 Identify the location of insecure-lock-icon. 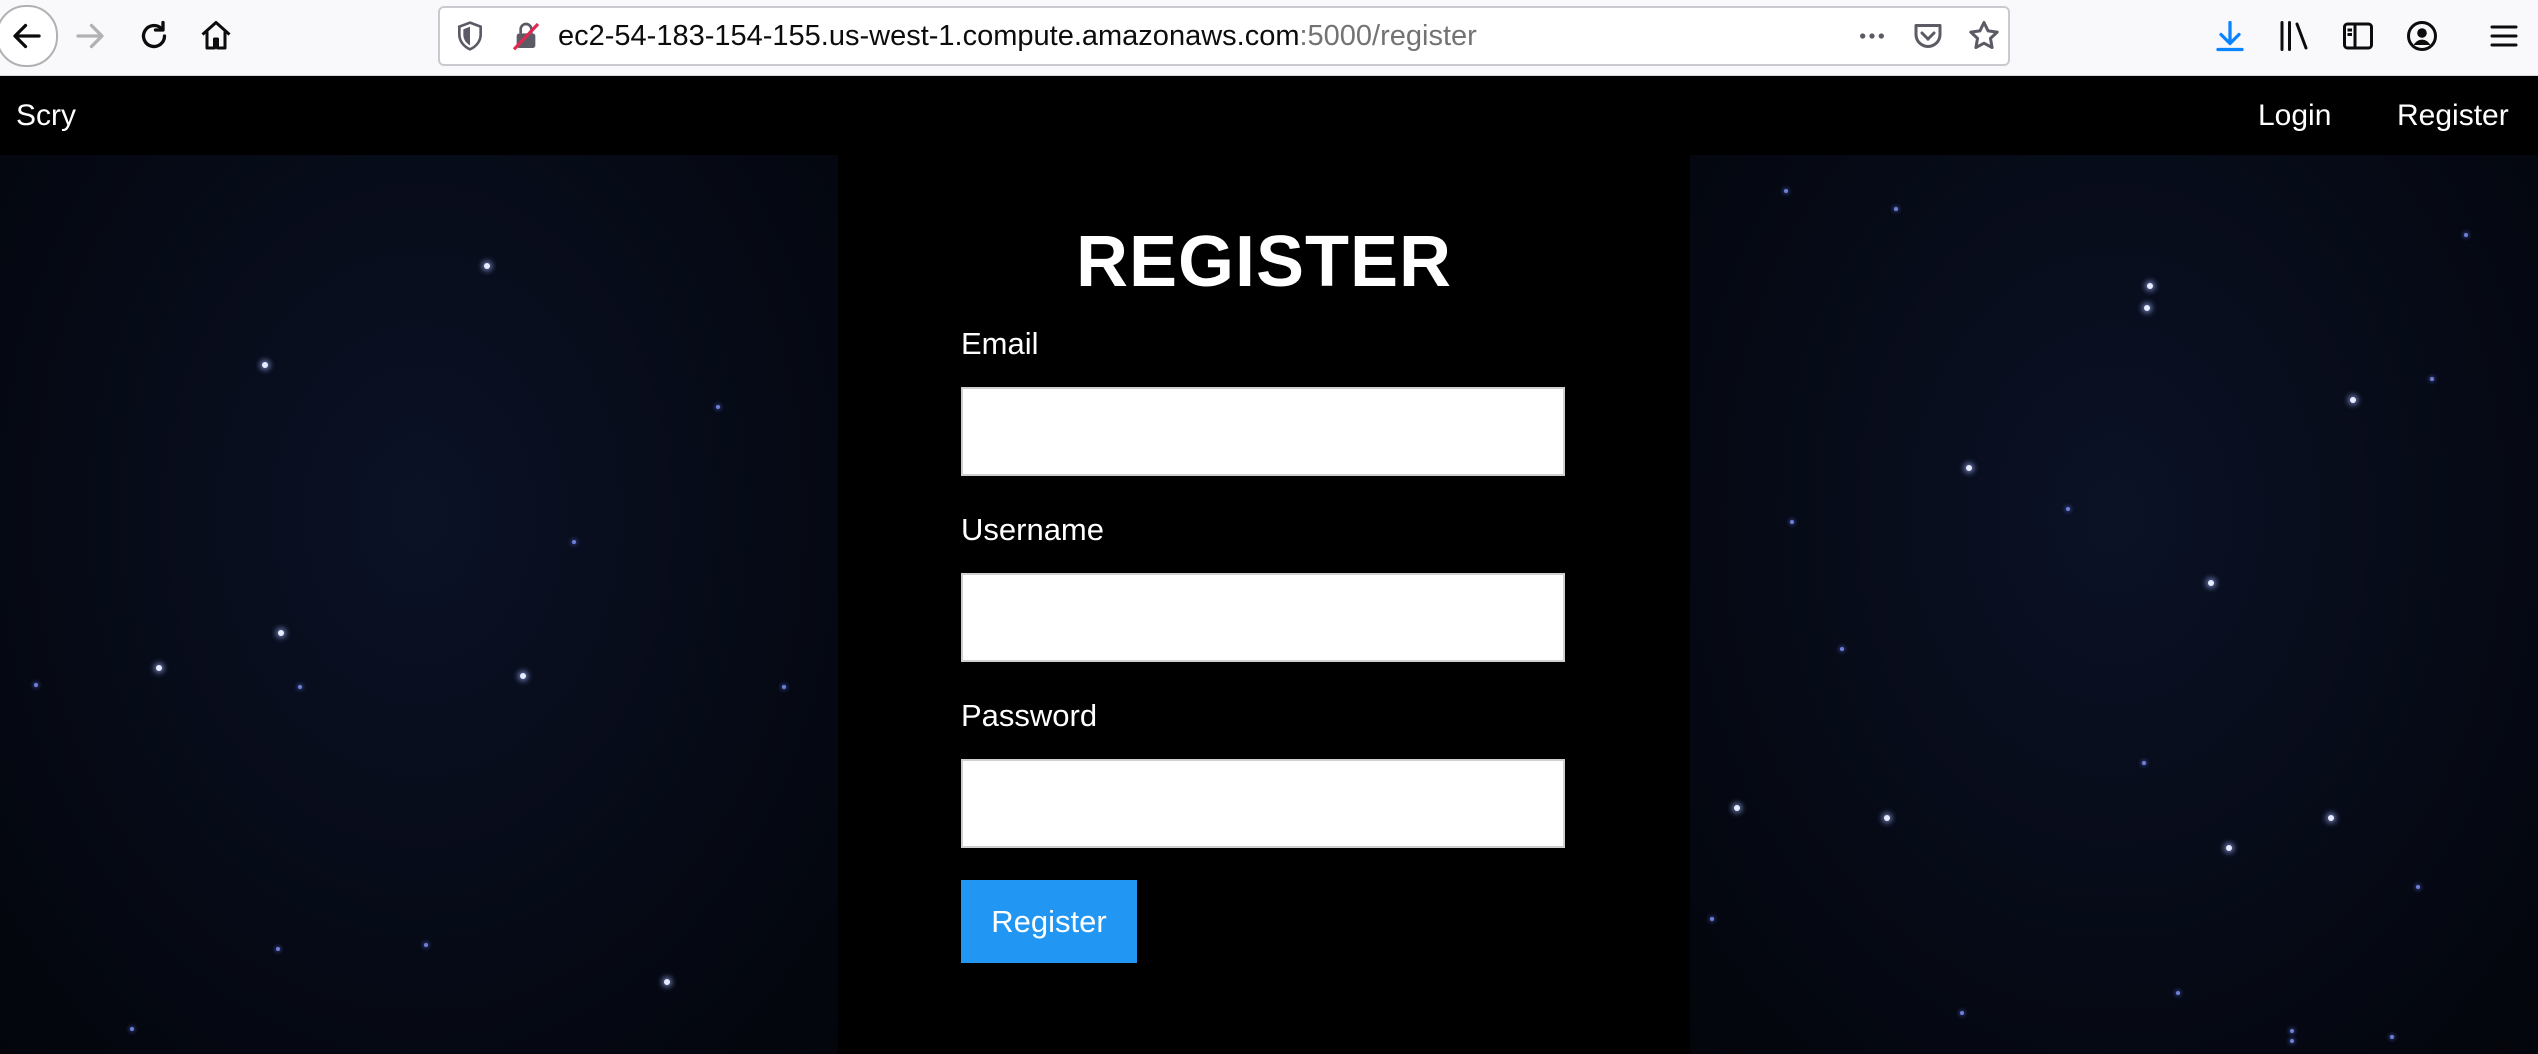
(526, 36).